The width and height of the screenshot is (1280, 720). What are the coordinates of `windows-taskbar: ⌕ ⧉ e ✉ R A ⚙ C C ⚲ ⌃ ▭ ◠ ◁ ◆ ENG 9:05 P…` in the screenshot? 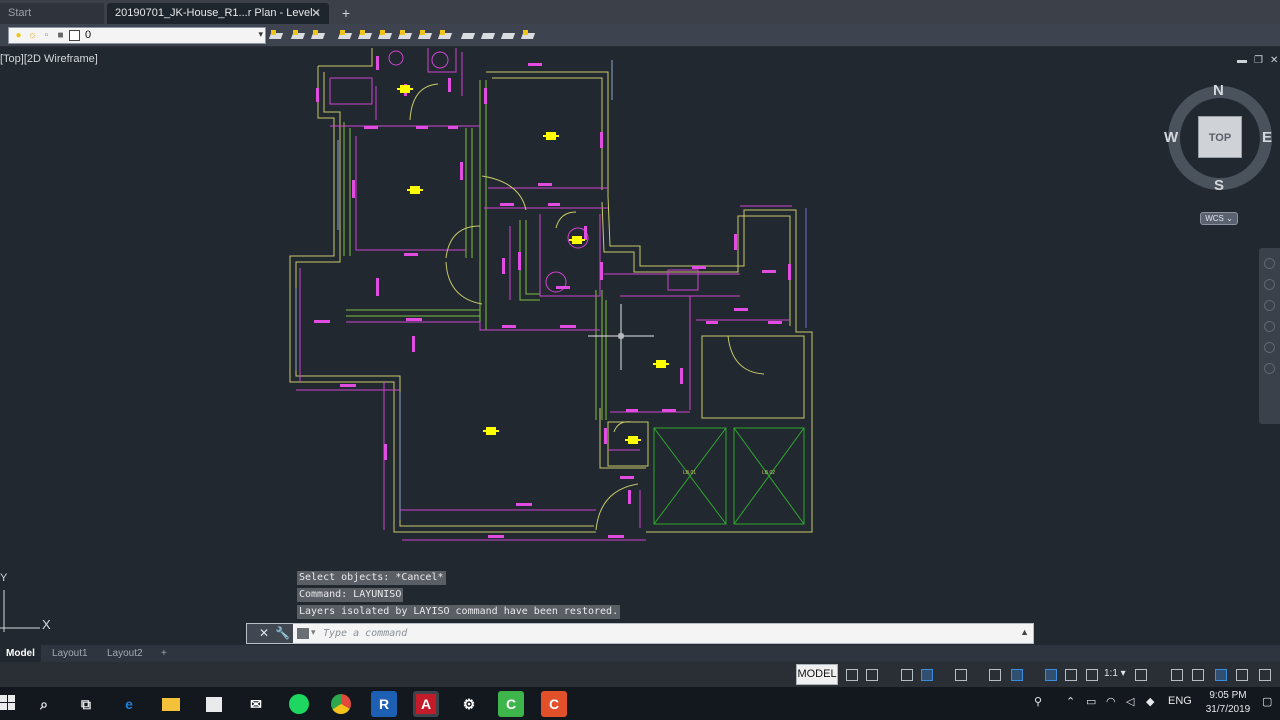 It's located at (640, 703).